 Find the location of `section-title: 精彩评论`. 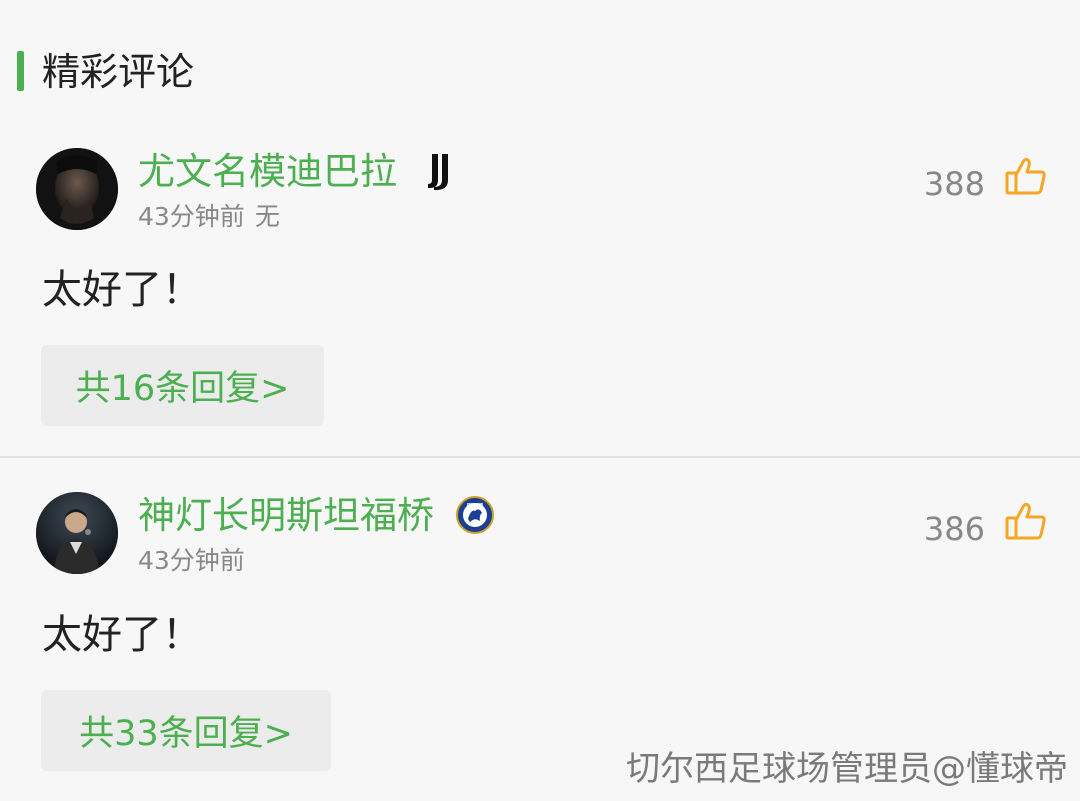

section-title: 精彩评论 is located at coordinates (118, 72).